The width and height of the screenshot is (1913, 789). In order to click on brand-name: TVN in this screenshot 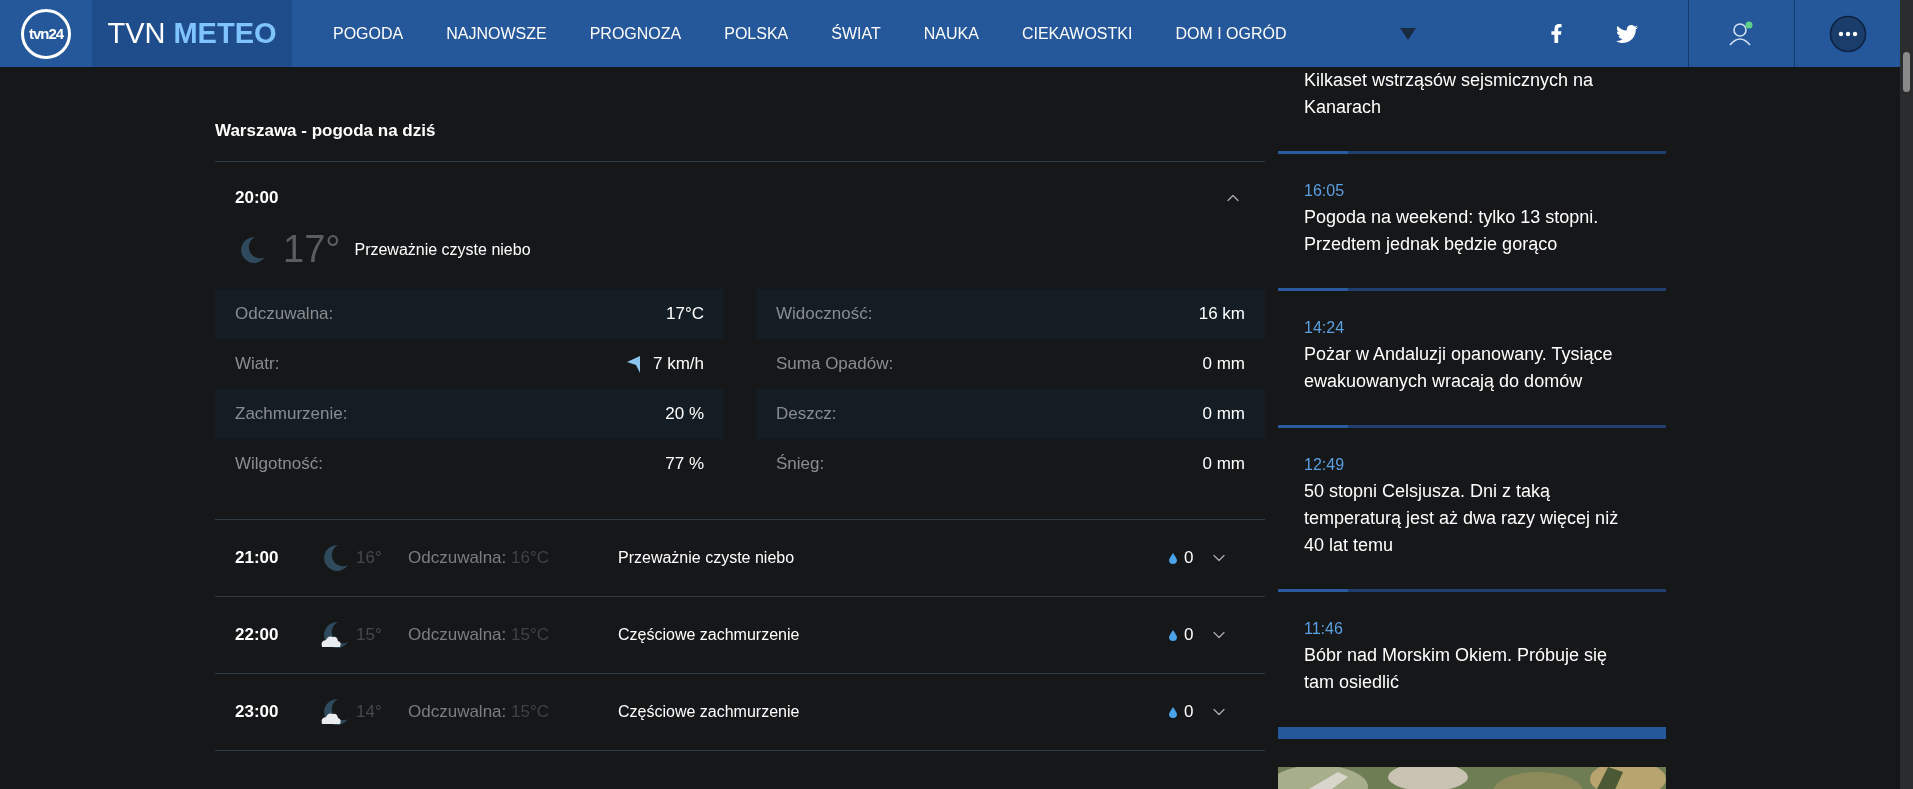, I will do `click(136, 33)`.